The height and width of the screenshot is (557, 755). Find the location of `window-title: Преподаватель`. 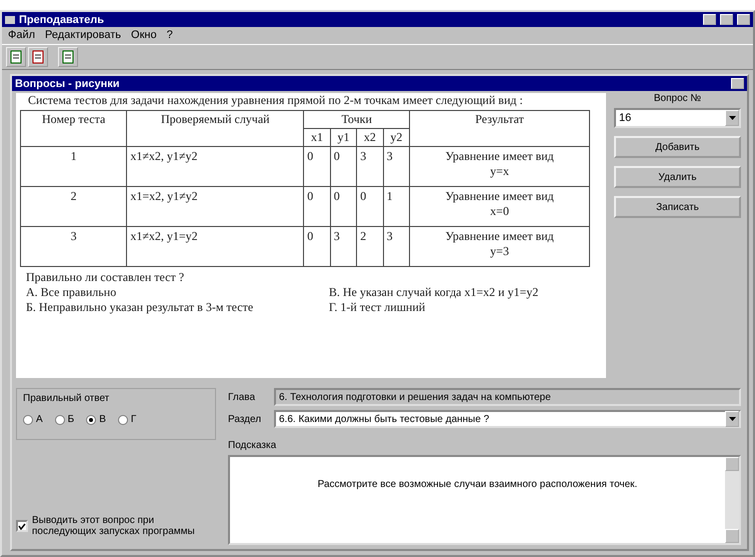

window-title: Преподаватель is located at coordinates (62, 20).